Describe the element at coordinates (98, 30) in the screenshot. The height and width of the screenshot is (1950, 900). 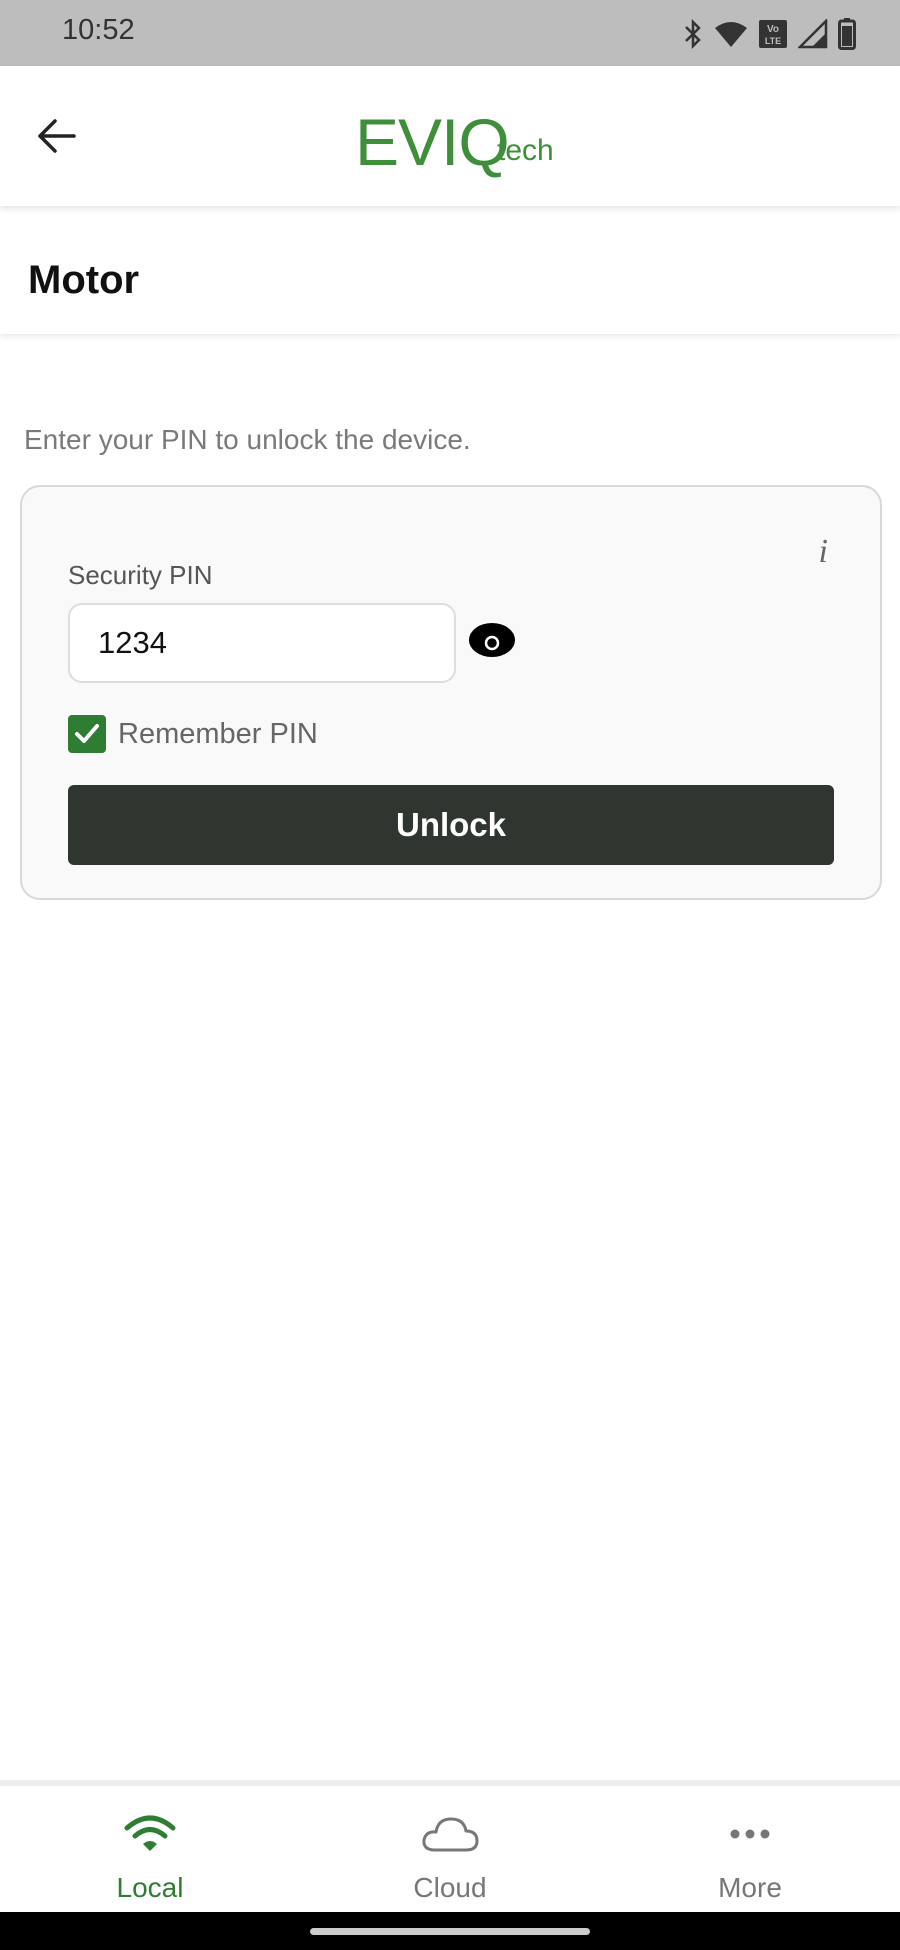
I see `status-time: 10:52` at that location.